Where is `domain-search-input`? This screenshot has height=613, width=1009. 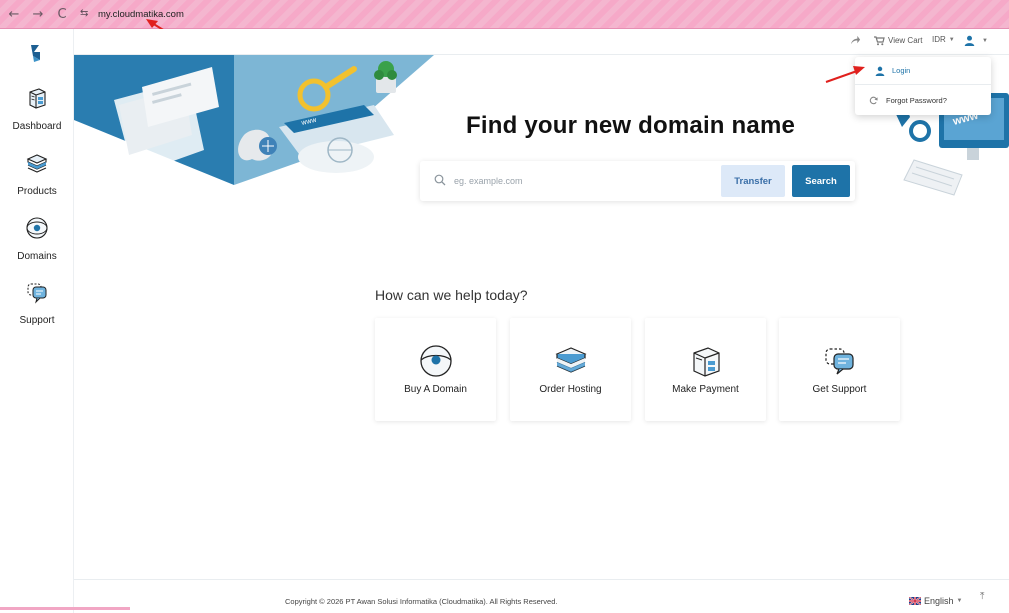
domain-search-input is located at coordinates (584, 181).